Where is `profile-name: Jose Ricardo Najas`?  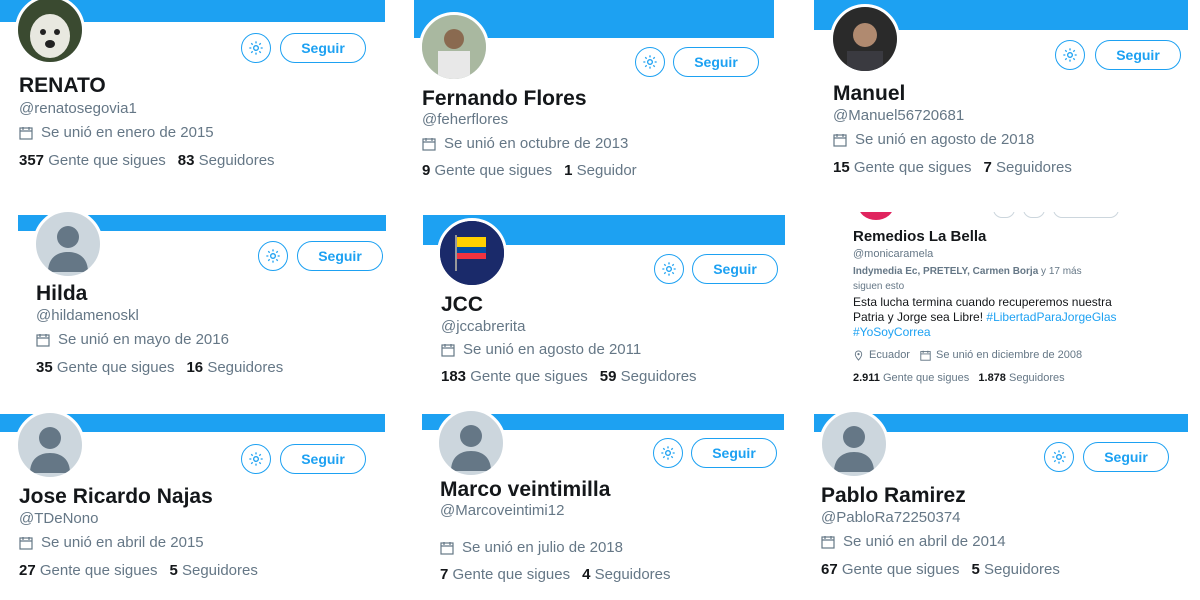 profile-name: Jose Ricardo Najas is located at coordinates (116, 497).